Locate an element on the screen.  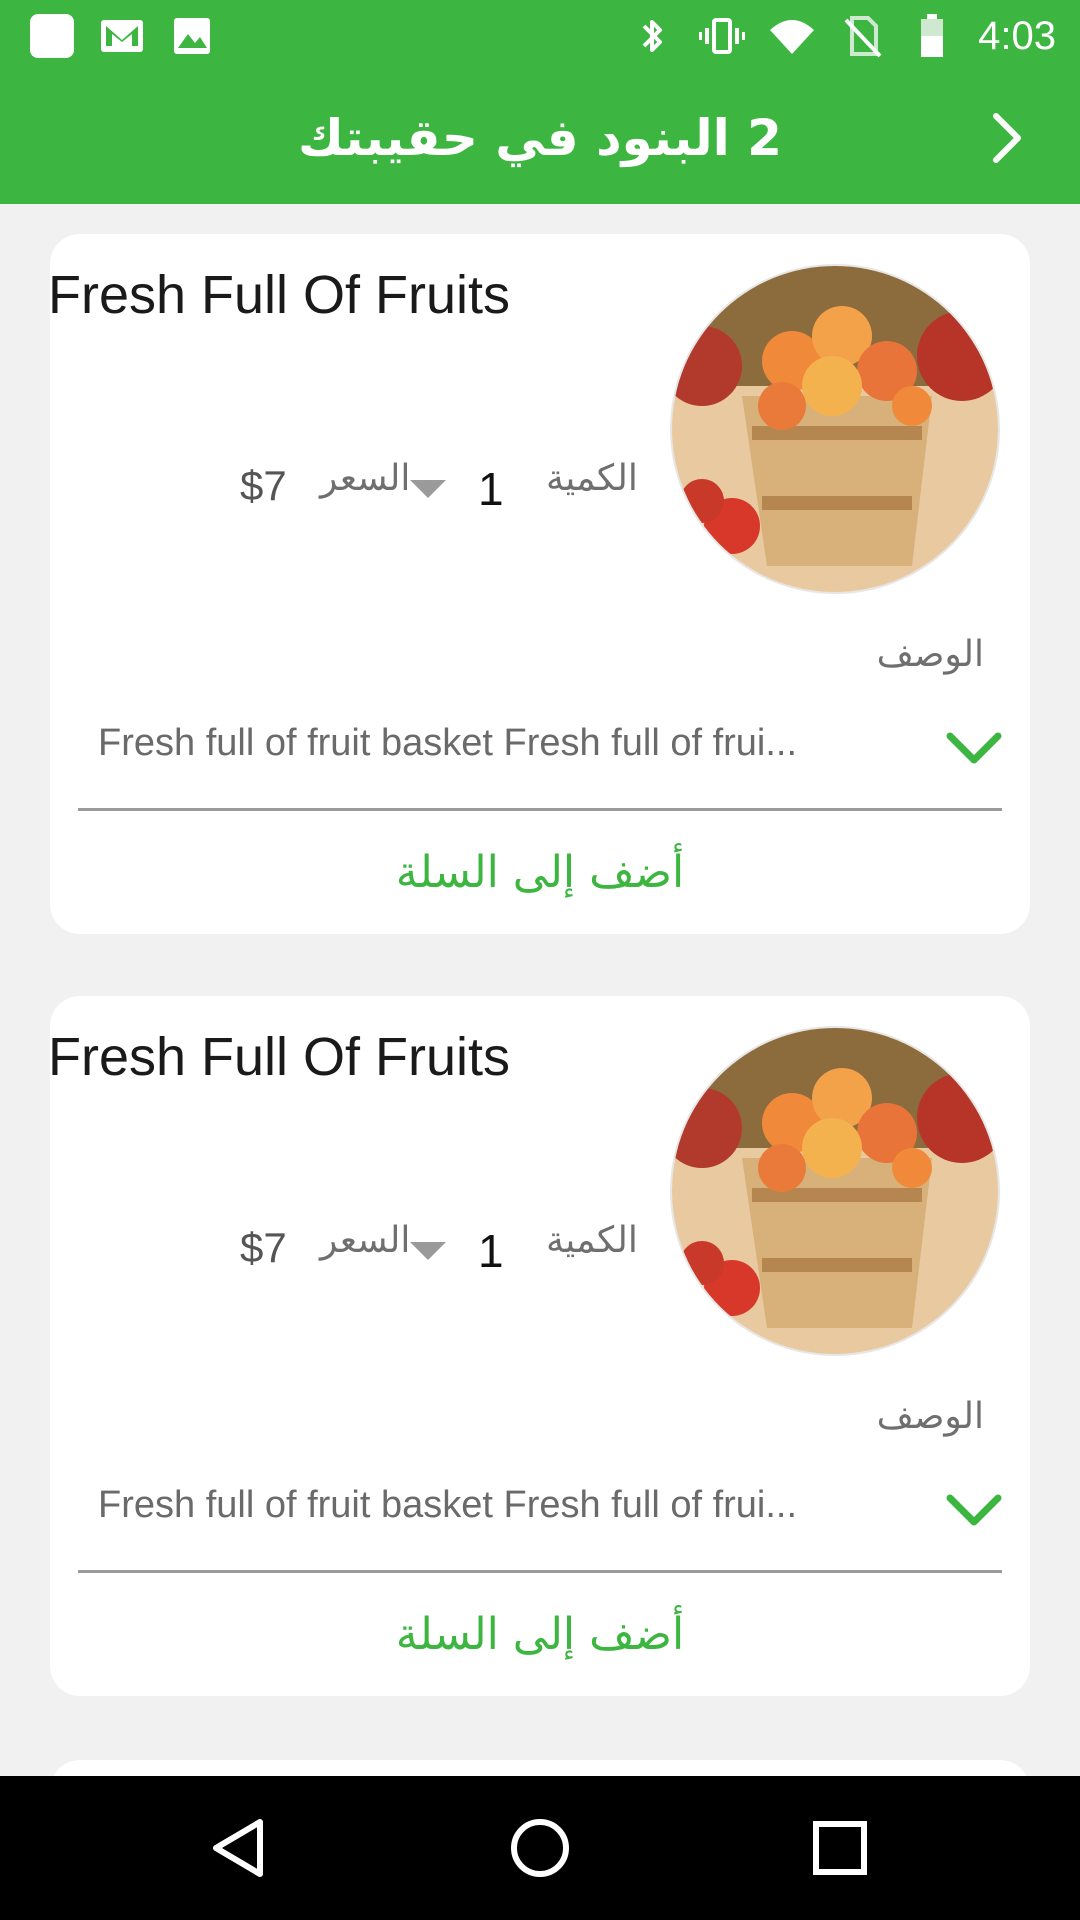
battery-icon is located at coordinates (932, 36).